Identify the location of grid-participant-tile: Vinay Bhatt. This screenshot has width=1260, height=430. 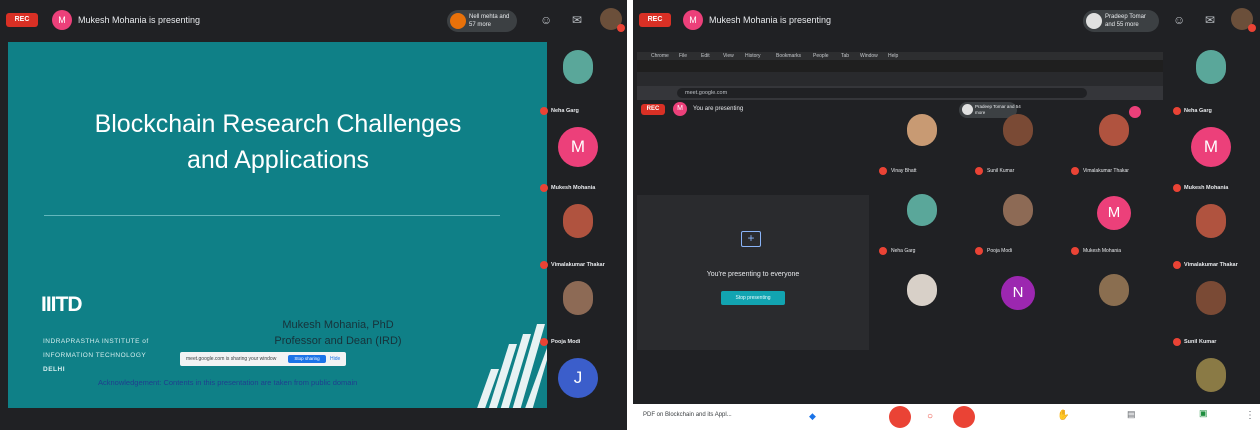
(923, 147).